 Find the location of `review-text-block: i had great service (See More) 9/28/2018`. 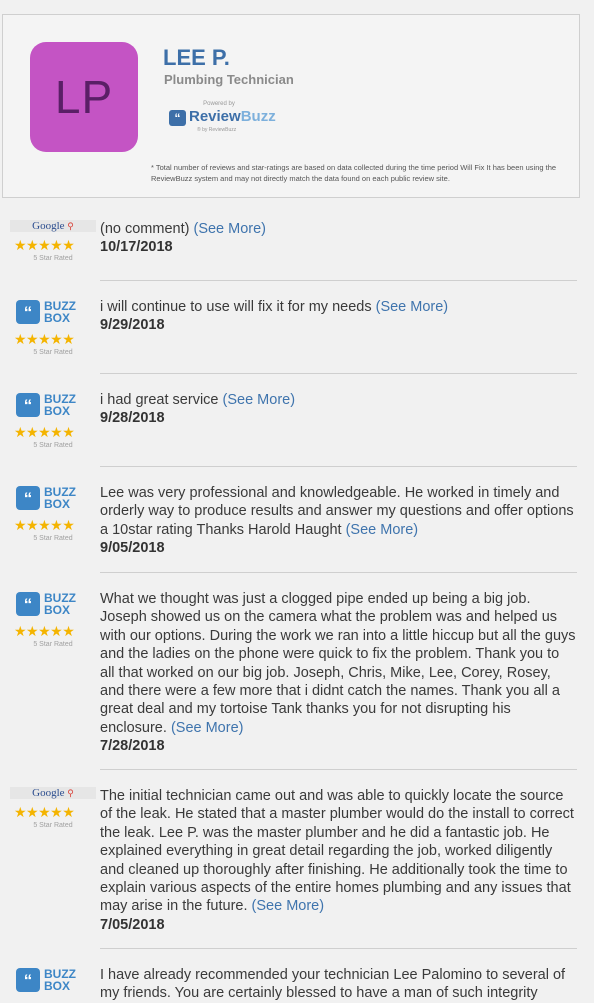

review-text-block: i had great service (See More) 9/28/2018 is located at coordinates (338, 409).